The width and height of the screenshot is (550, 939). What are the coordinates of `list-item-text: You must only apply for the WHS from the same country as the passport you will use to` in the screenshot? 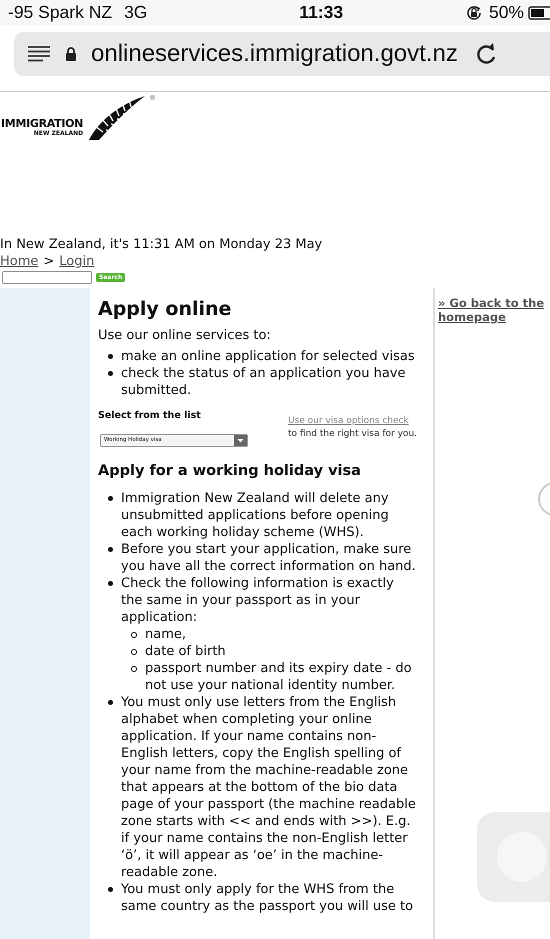 It's located at (267, 898).